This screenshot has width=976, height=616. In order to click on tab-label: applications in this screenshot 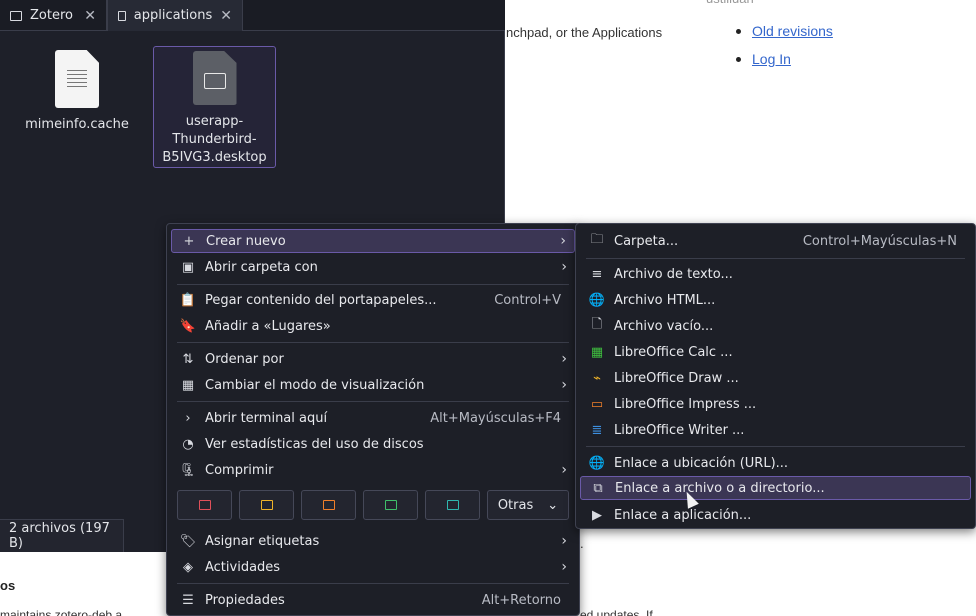, I will do `click(173, 15)`.